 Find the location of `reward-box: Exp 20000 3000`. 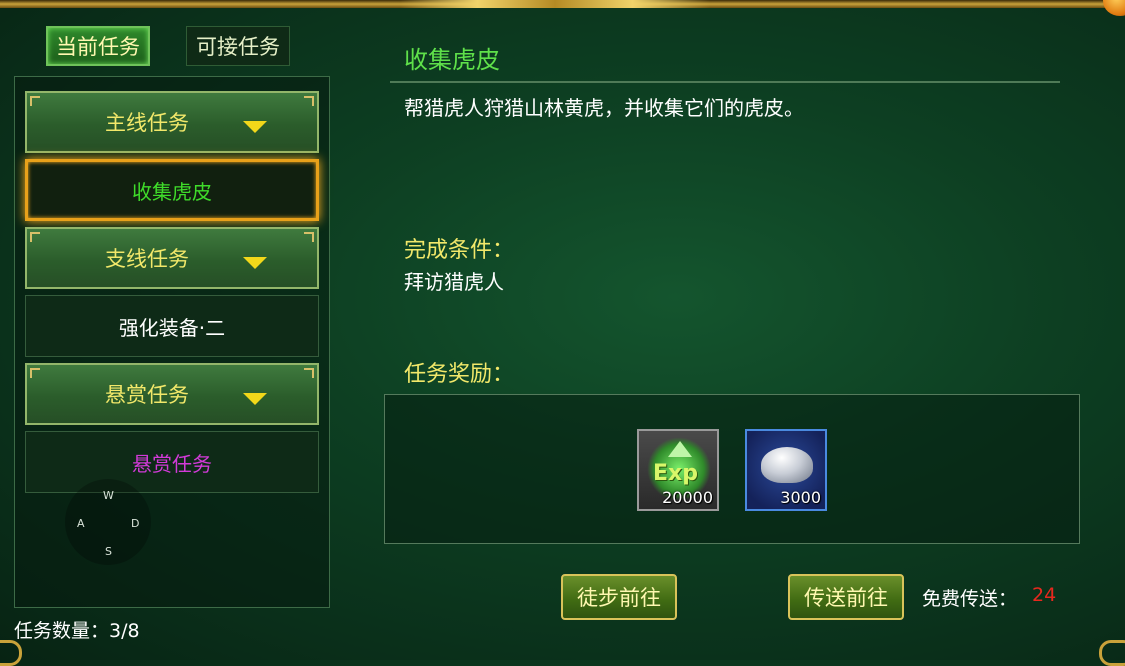

reward-box: Exp 20000 3000 is located at coordinates (732, 469).